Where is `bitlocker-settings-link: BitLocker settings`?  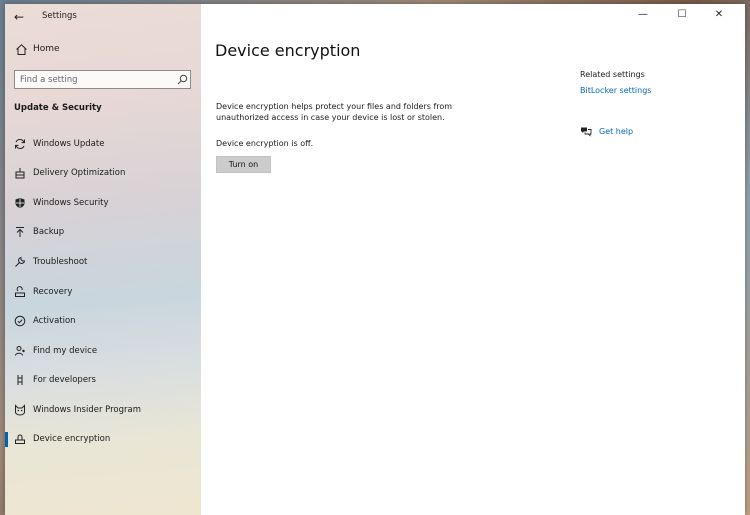 bitlocker-settings-link: BitLocker settings is located at coordinates (615, 90).